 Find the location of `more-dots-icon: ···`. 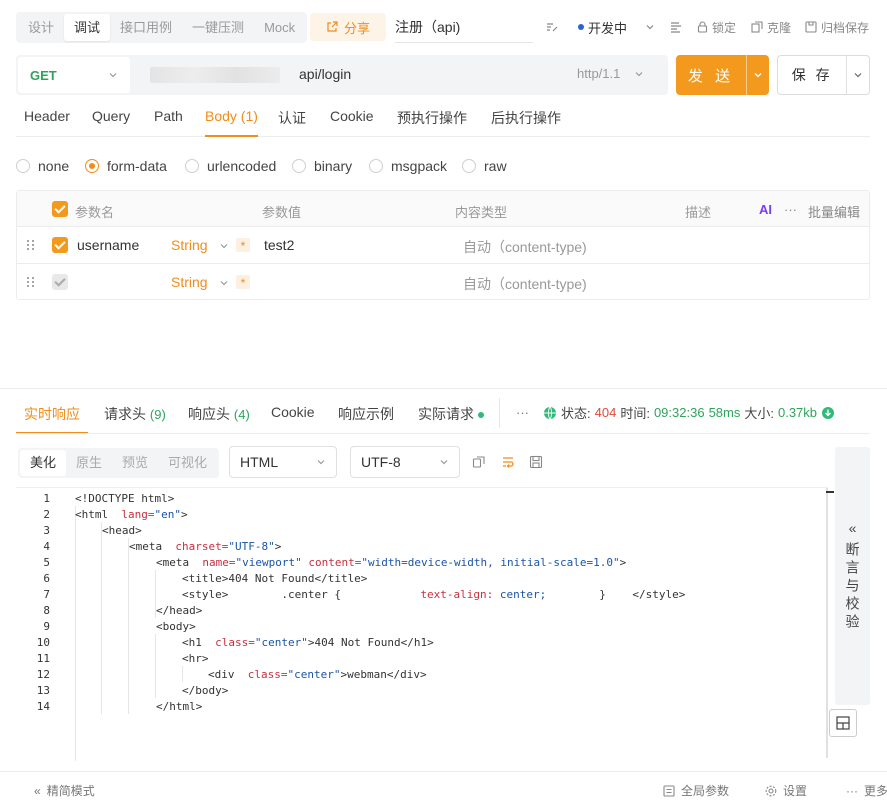

more-dots-icon: ··· is located at coordinates (852, 790).